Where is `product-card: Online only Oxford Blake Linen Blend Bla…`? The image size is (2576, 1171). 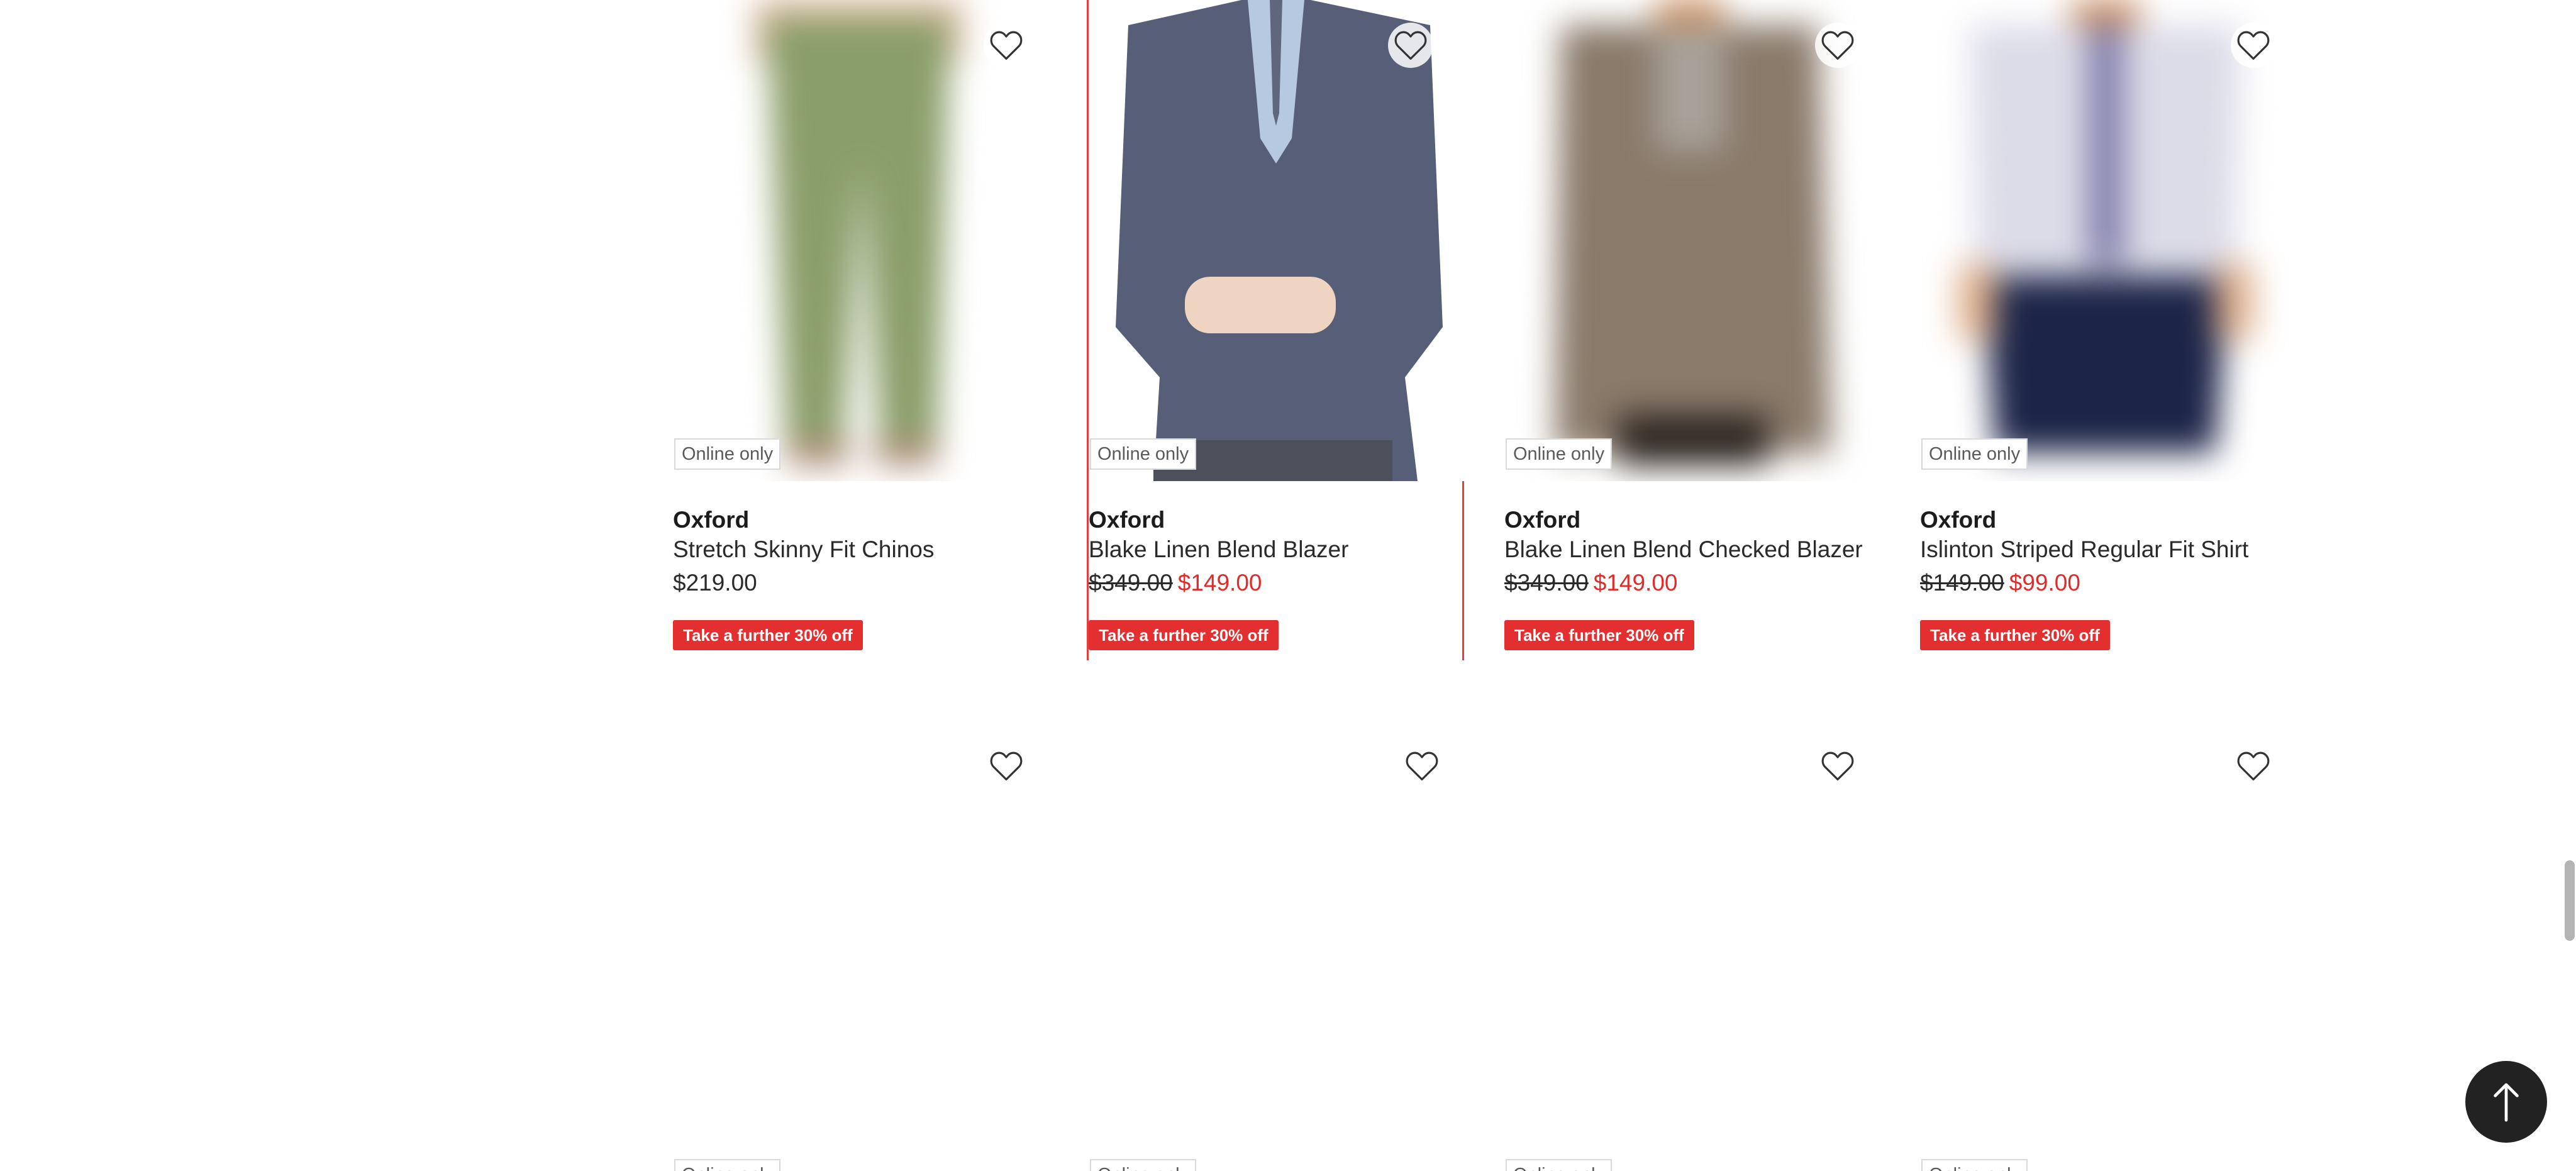
product-card: Online only Oxford Blake Linen Blend Bla… is located at coordinates (1275, 330).